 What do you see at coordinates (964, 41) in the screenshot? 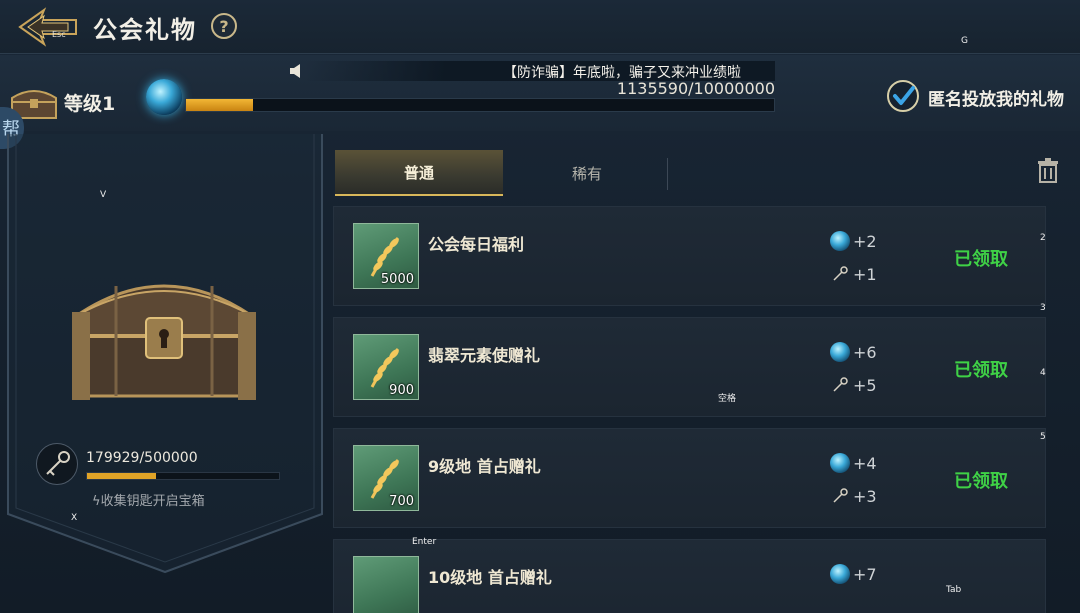
I see `g-key-hint: G` at bounding box center [964, 41].